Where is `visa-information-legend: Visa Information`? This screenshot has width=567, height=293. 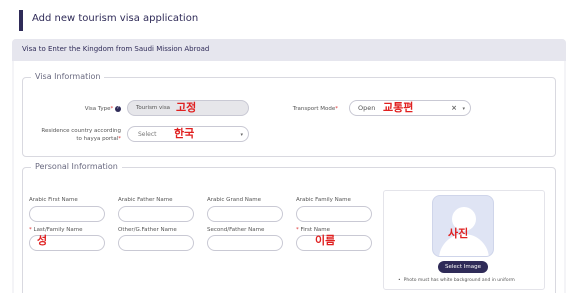 visa-information-legend: Visa Information is located at coordinates (68, 76).